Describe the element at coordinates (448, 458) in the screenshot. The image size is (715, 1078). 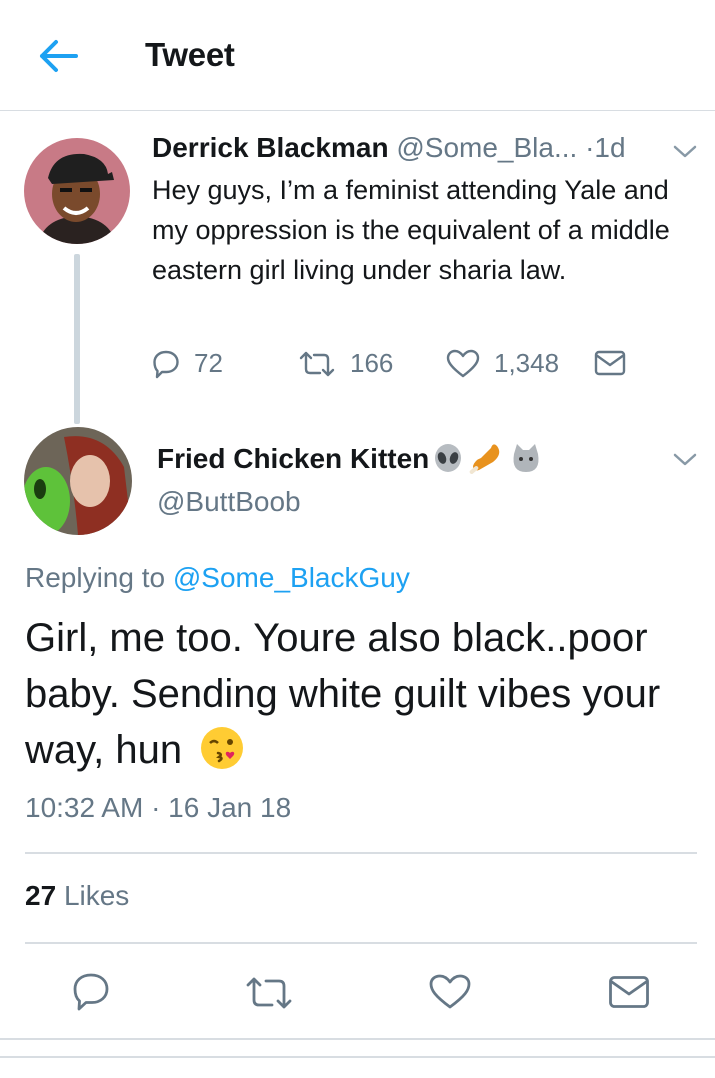
I see `alien-icon` at that location.